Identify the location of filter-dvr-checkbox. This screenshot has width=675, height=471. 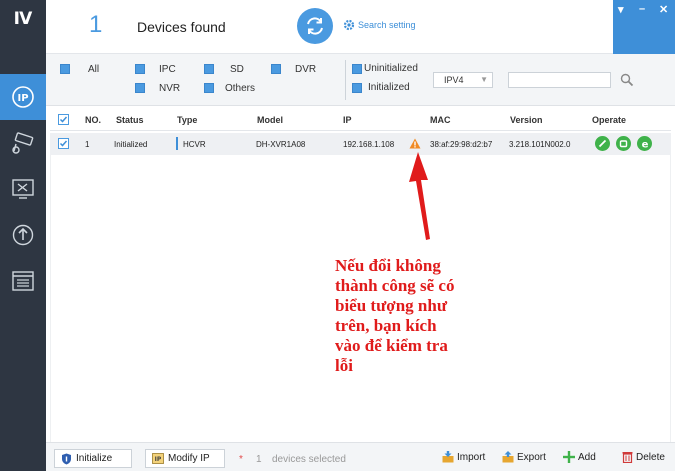
(276, 69).